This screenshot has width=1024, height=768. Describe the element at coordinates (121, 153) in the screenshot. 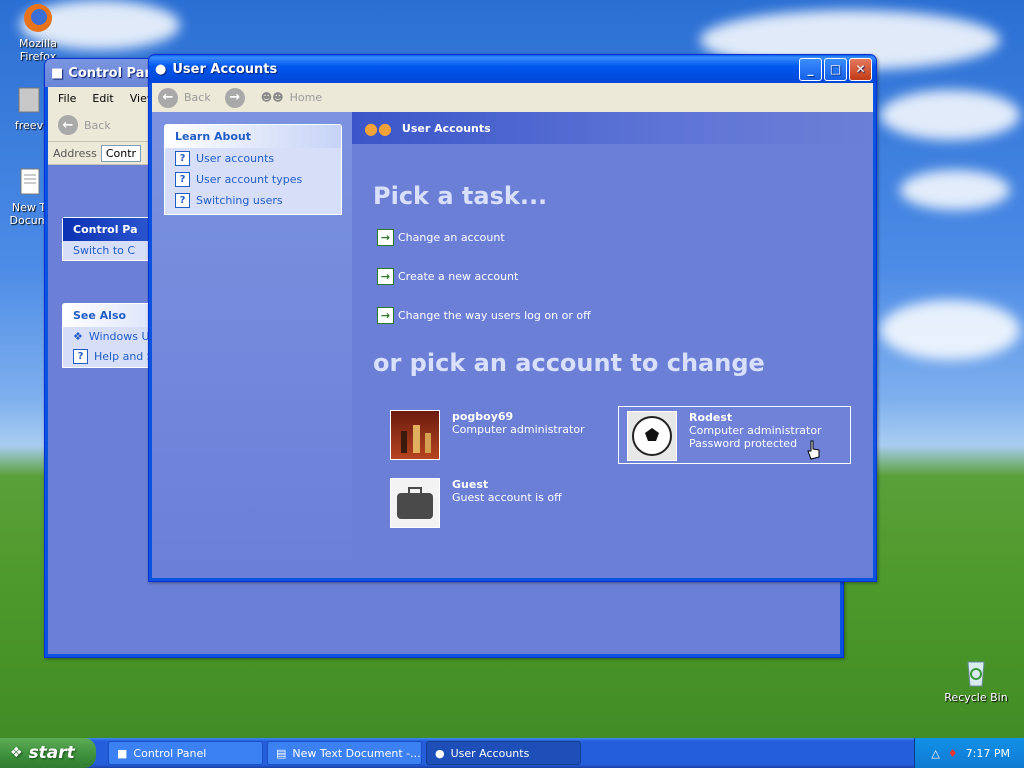

I see `address-field: Contr` at that location.